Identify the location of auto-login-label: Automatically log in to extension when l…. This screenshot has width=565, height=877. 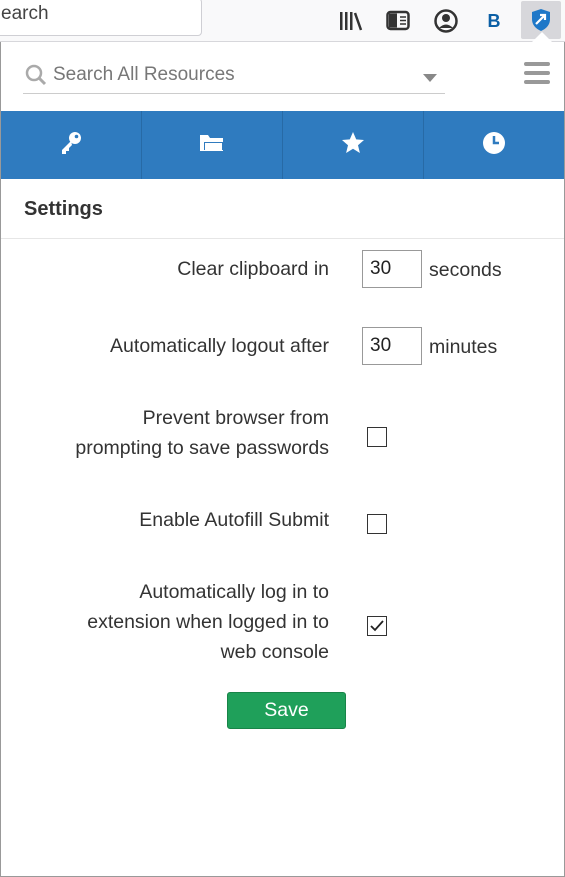
(208, 622).